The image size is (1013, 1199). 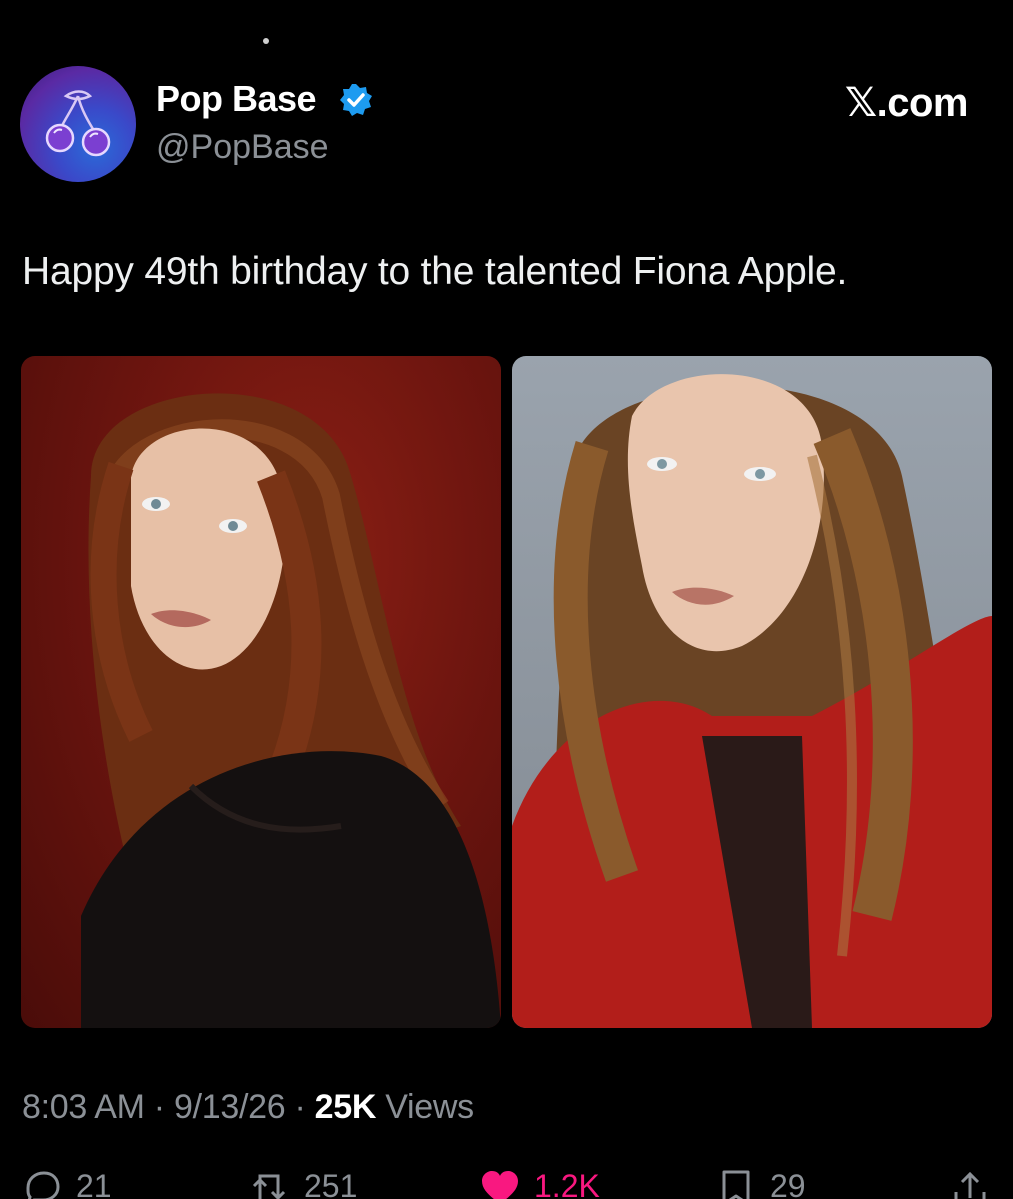 I want to click on retweet-button: 251, so click(x=303, y=1183).